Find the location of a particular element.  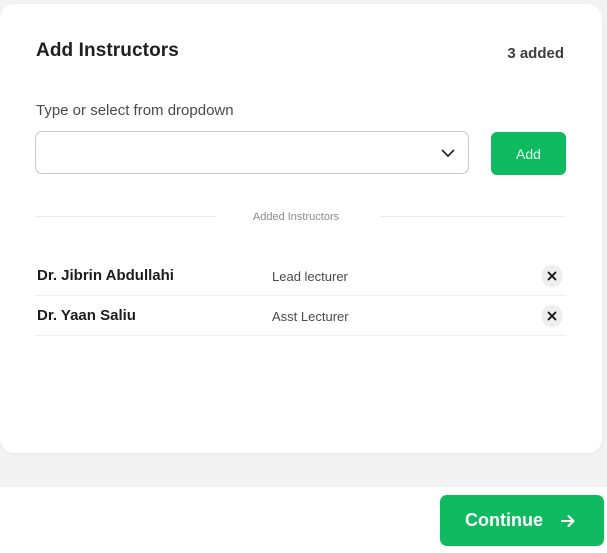

add-button: Add is located at coordinates (528, 153).